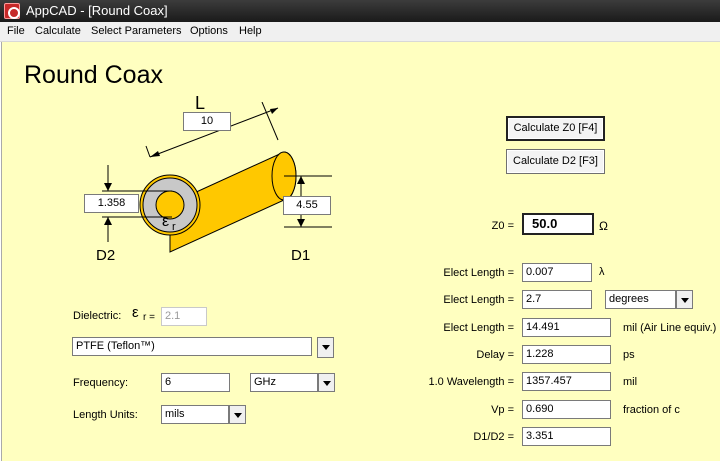 The image size is (720, 461). I want to click on elect-length-mil-output: 14.491, so click(566, 327).